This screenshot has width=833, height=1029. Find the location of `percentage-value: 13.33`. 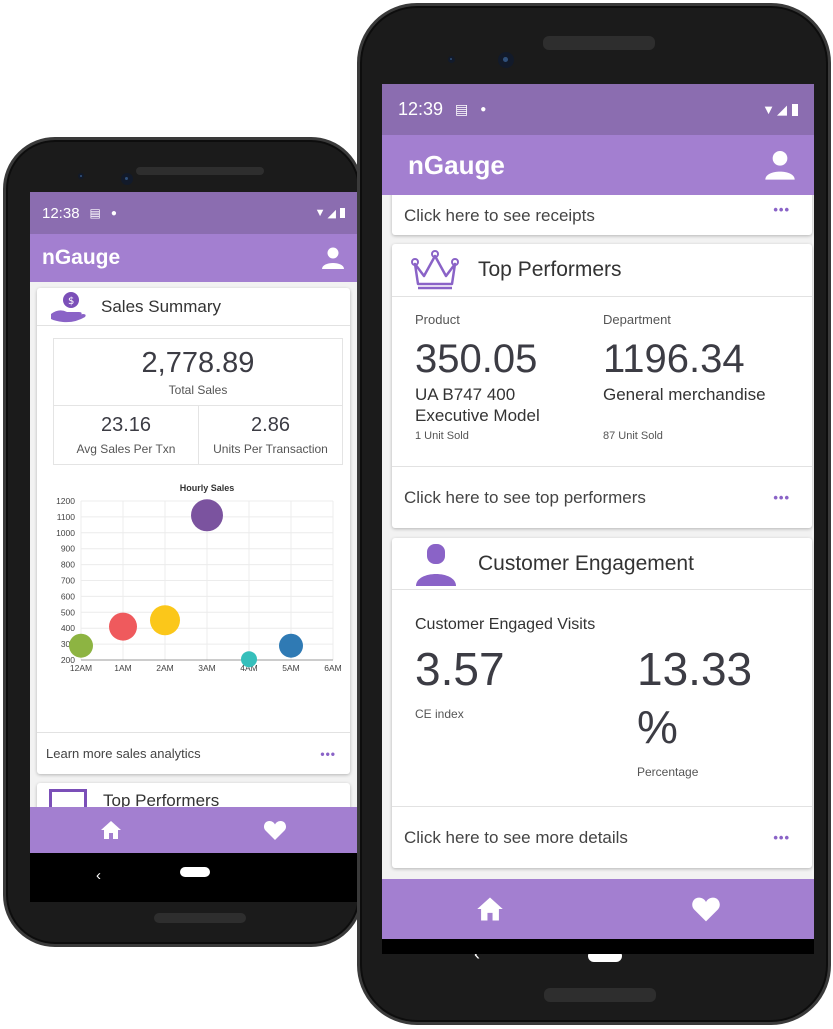

percentage-value: 13.33 is located at coordinates (695, 669).